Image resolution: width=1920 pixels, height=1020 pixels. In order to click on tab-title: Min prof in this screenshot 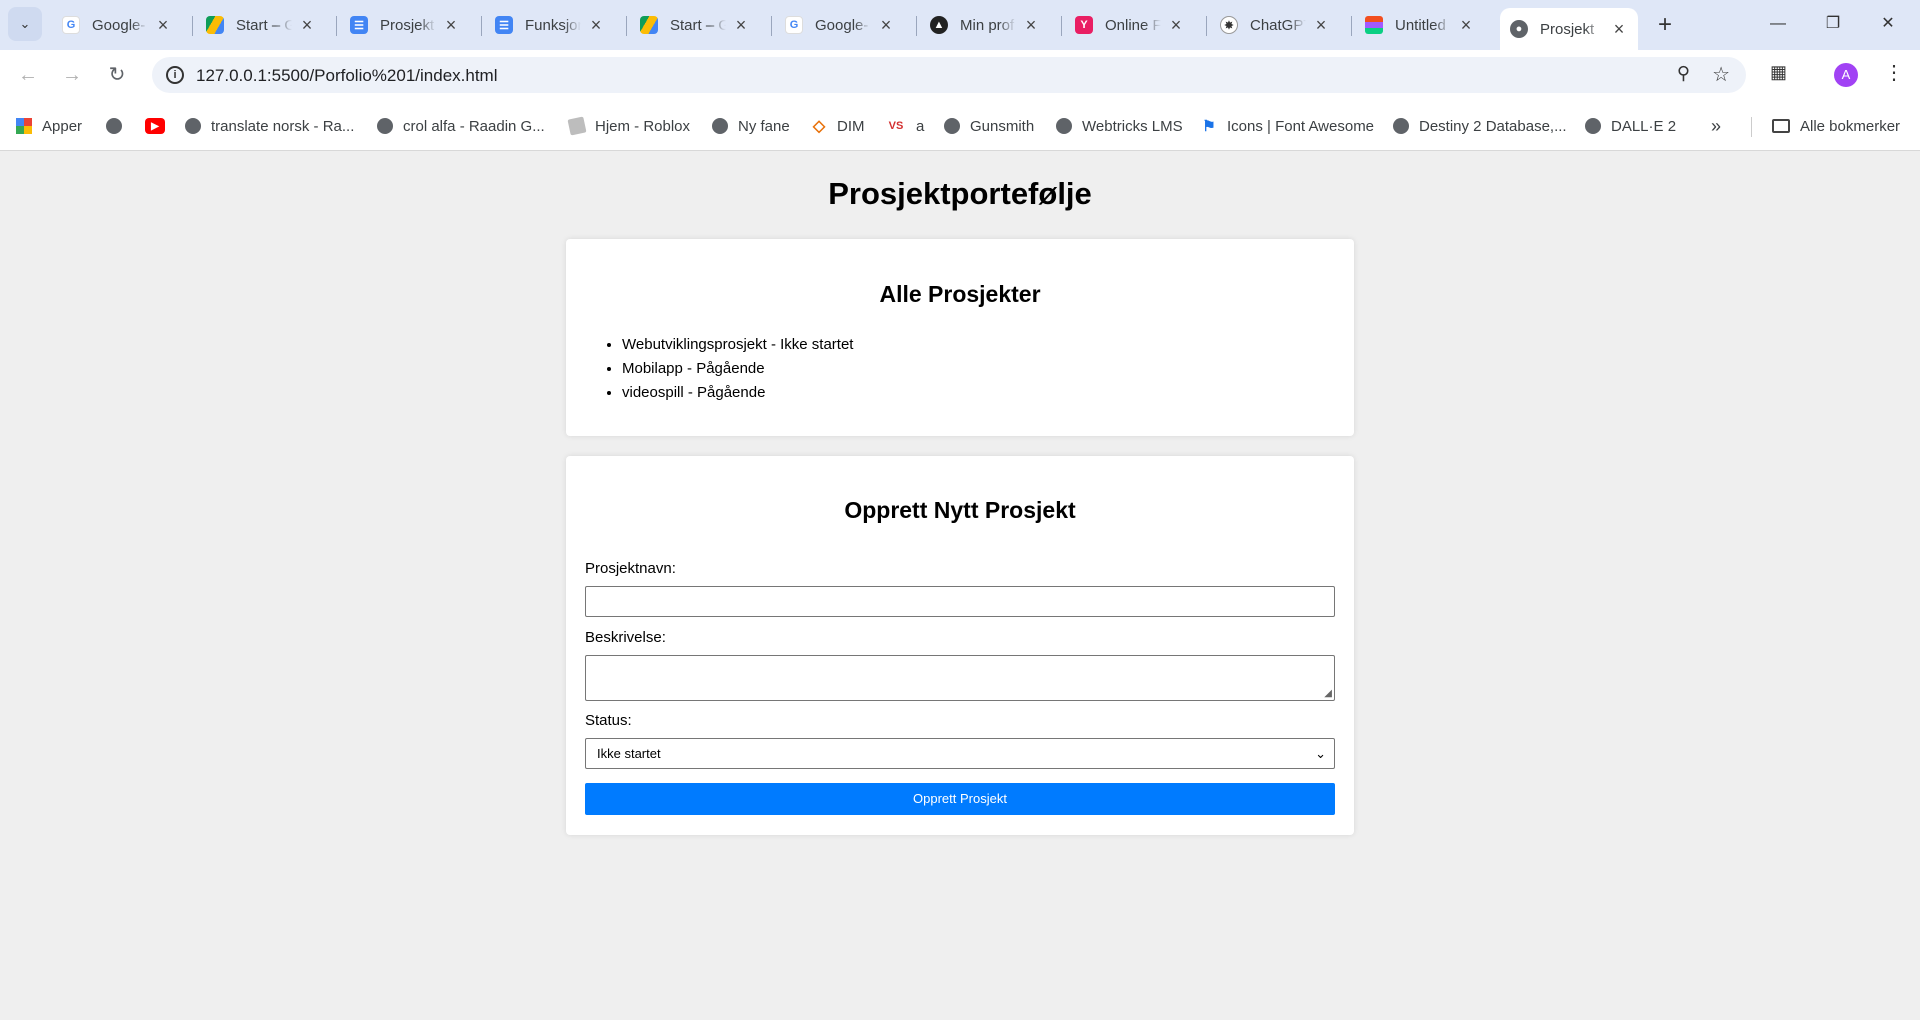, I will do `click(987, 25)`.